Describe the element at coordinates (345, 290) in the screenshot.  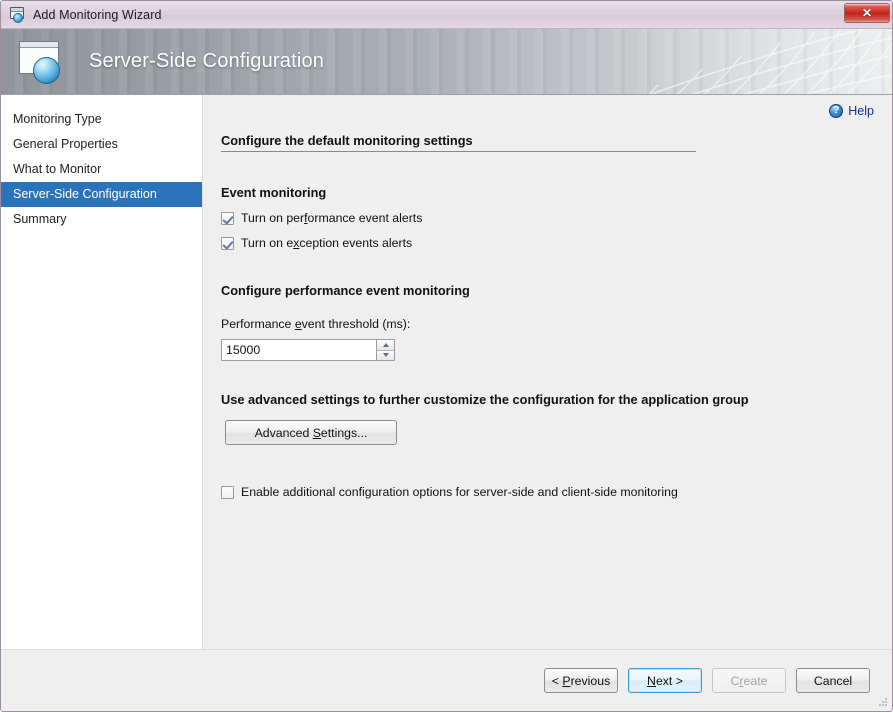
I see `performance-monitoring-heading: Configure performance event monitoring` at that location.